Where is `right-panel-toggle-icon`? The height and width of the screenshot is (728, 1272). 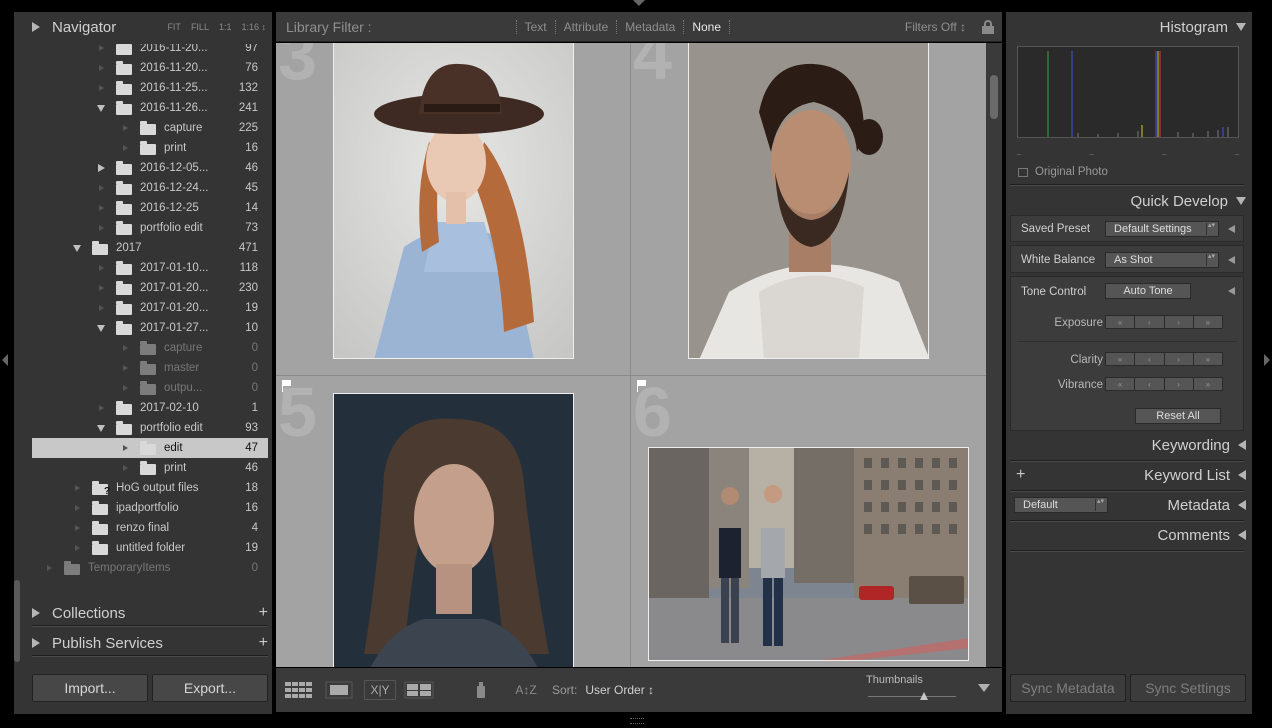 right-panel-toggle-icon is located at coordinates (1267, 360).